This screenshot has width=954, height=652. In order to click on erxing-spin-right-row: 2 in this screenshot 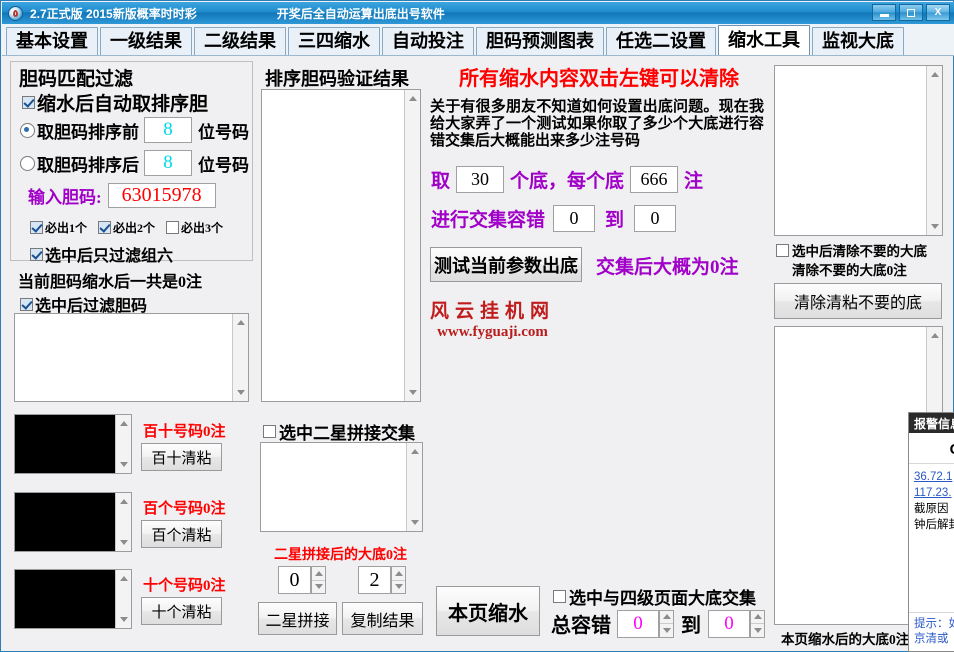, I will do `click(382, 580)`.